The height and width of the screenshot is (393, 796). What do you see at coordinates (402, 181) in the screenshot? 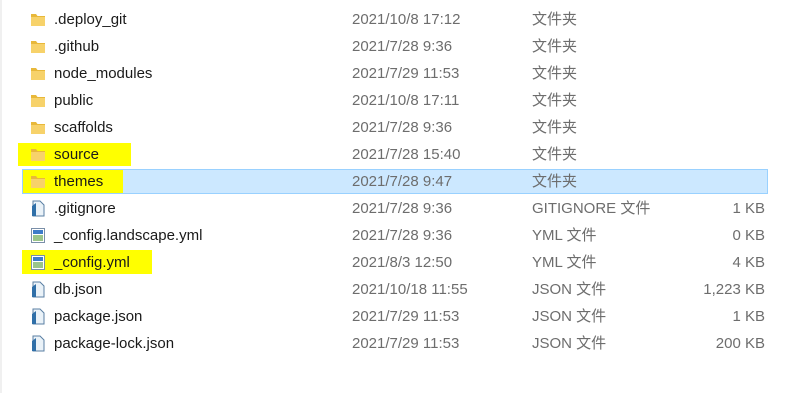
I see `file-date: 2021/7/28 9:47` at bounding box center [402, 181].